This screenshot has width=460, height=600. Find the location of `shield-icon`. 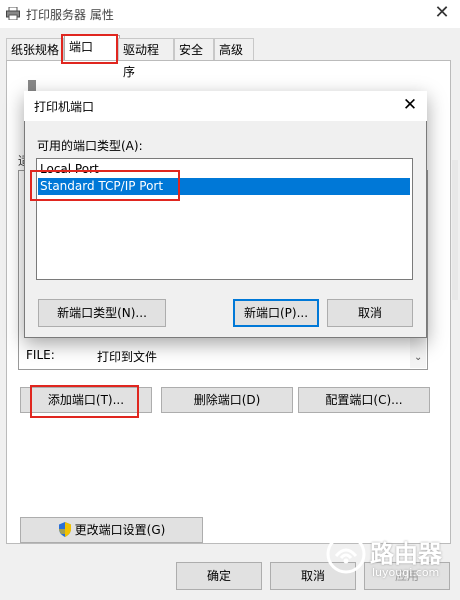

shield-icon is located at coordinates (64, 529).